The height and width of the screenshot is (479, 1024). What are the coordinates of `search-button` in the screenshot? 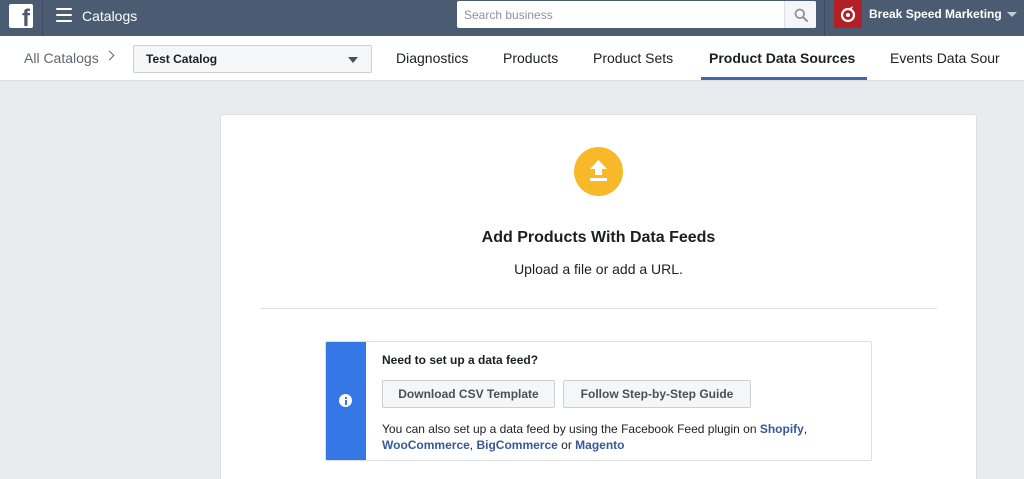 It's located at (800, 14).